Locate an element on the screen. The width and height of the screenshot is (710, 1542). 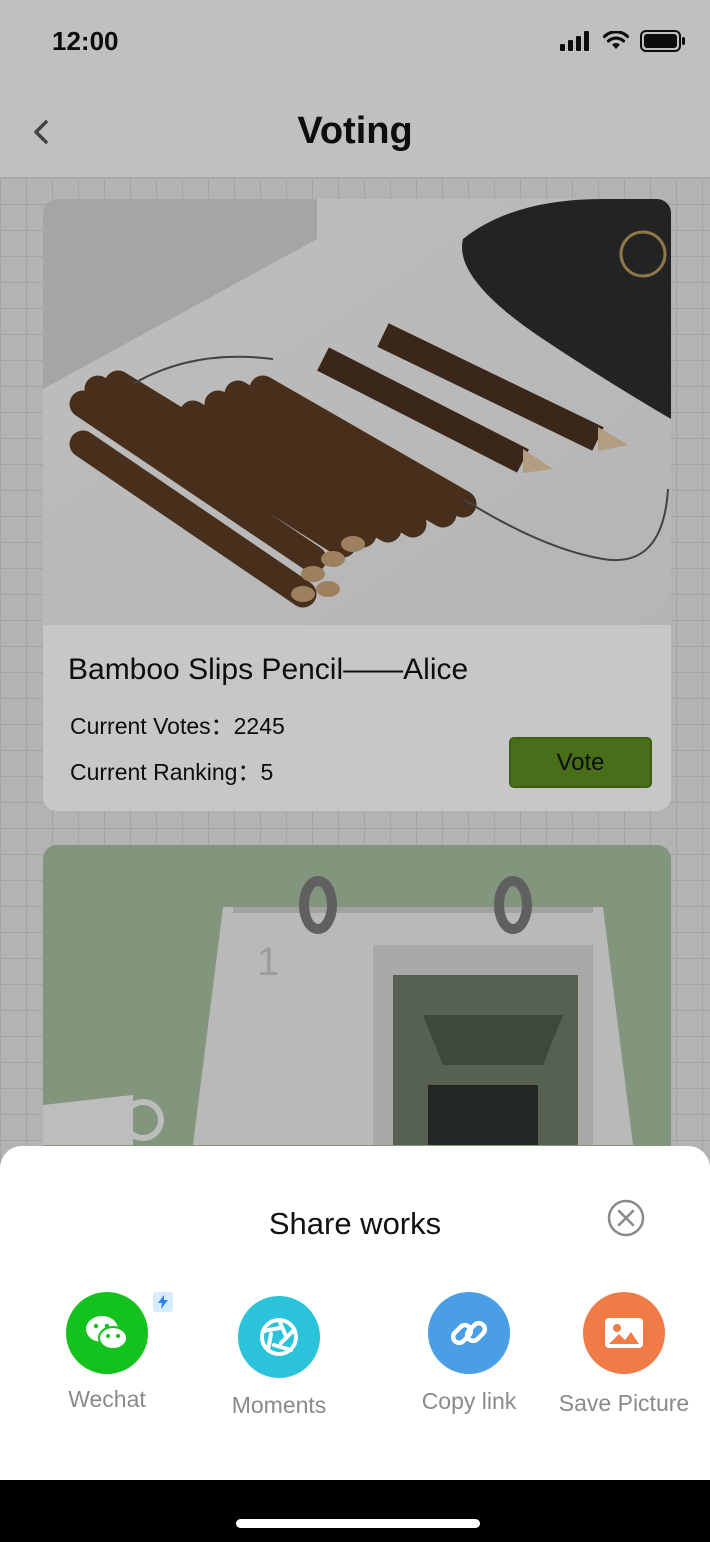
home-bar is located at coordinates (355, 1511).